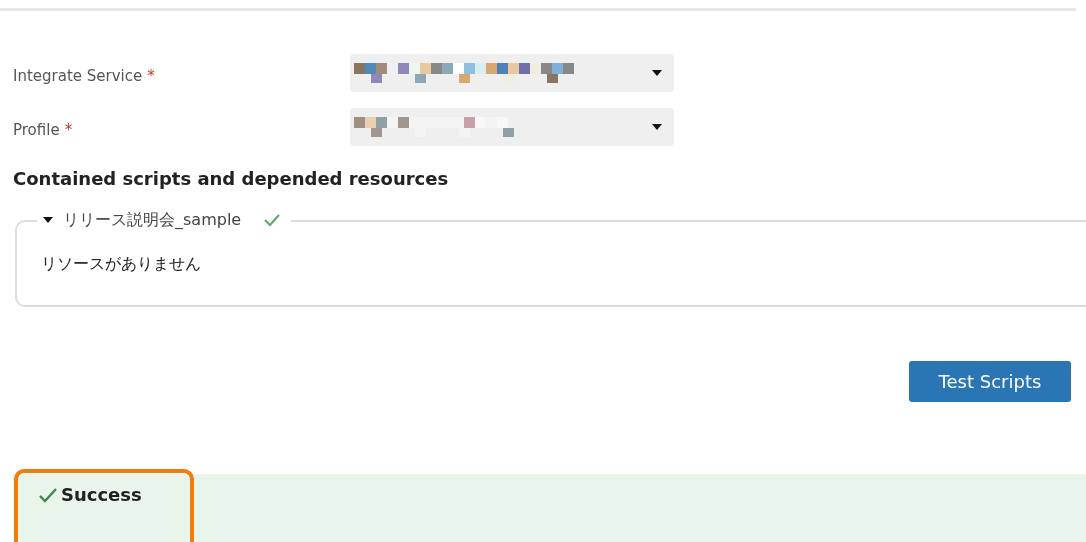 Image resolution: width=1086 pixels, height=542 pixels. Describe the element at coordinates (121, 264) in the screenshot. I see `empty-message: リソースがありません` at that location.